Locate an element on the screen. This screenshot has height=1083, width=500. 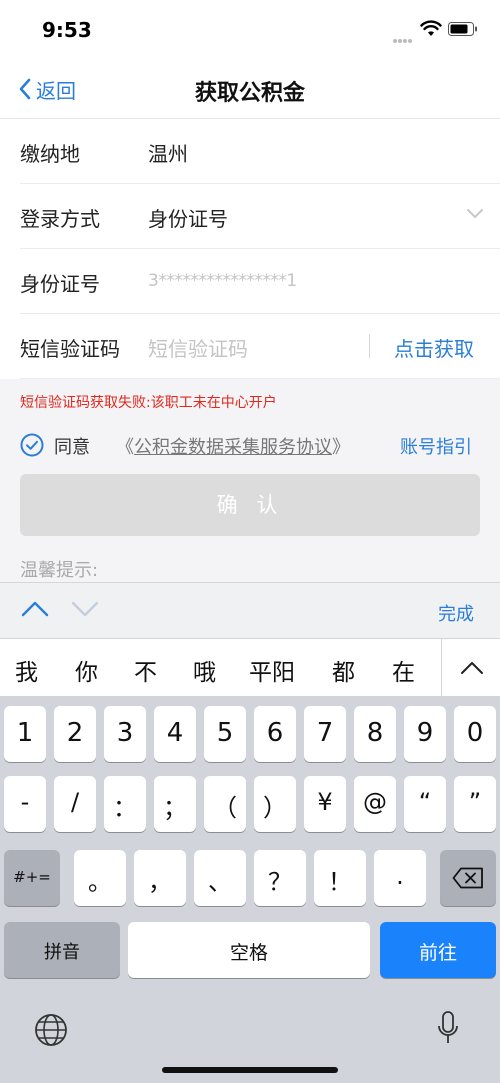
id-number-row: 身份证号 3****************1 is located at coordinates (260, 281).